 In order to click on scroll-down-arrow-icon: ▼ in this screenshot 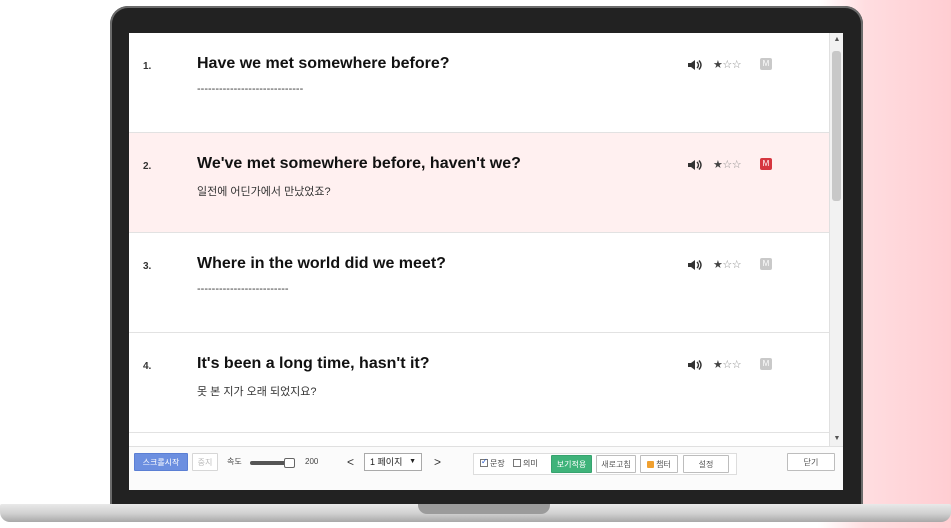, I will do `click(836, 439)`.